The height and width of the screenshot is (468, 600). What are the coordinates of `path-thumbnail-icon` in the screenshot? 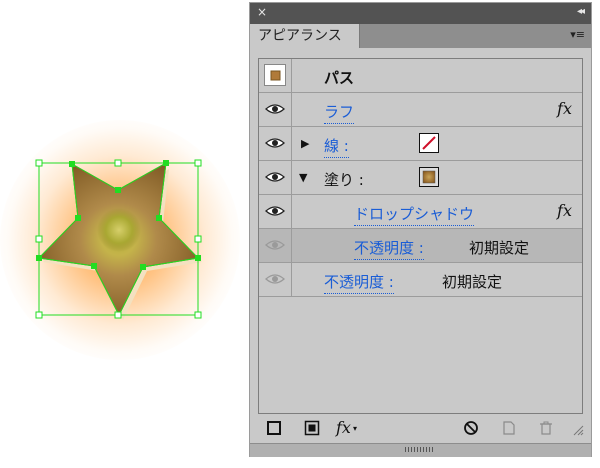 It's located at (275, 75).